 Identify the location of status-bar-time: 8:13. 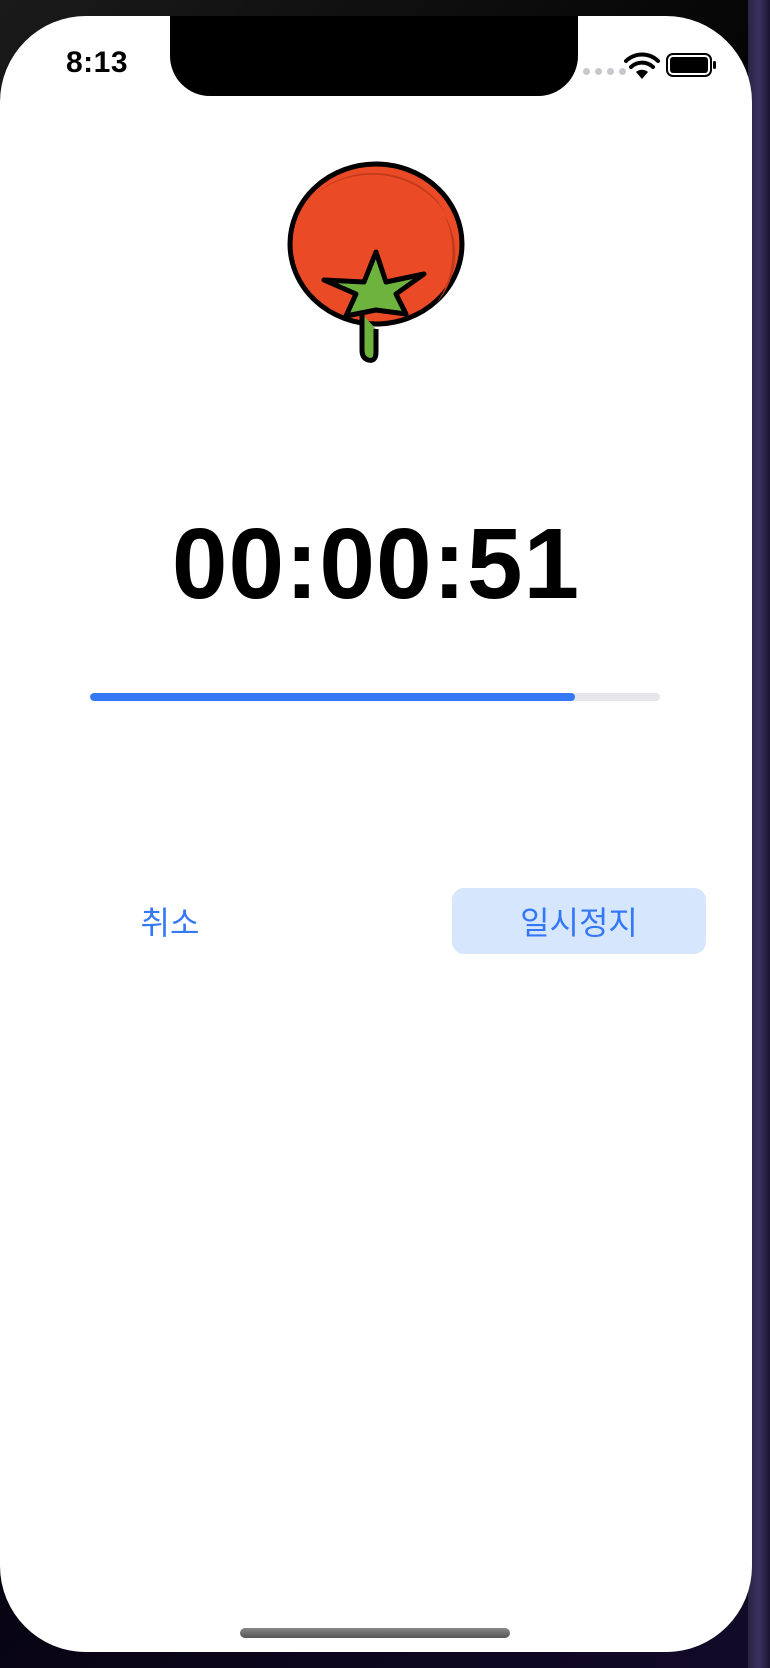
(97, 62).